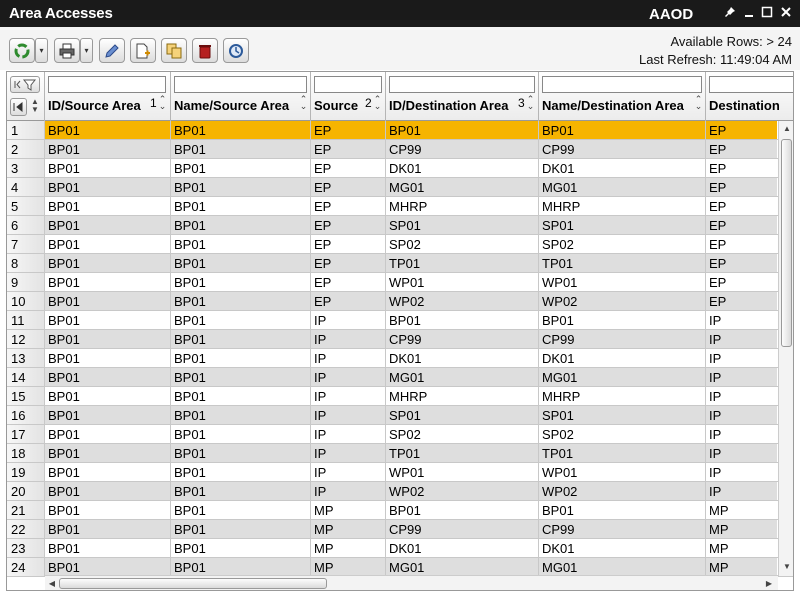 Image resolution: width=800 pixels, height=599 pixels. What do you see at coordinates (26, 415) in the screenshot?
I see `row-number: 16` at bounding box center [26, 415].